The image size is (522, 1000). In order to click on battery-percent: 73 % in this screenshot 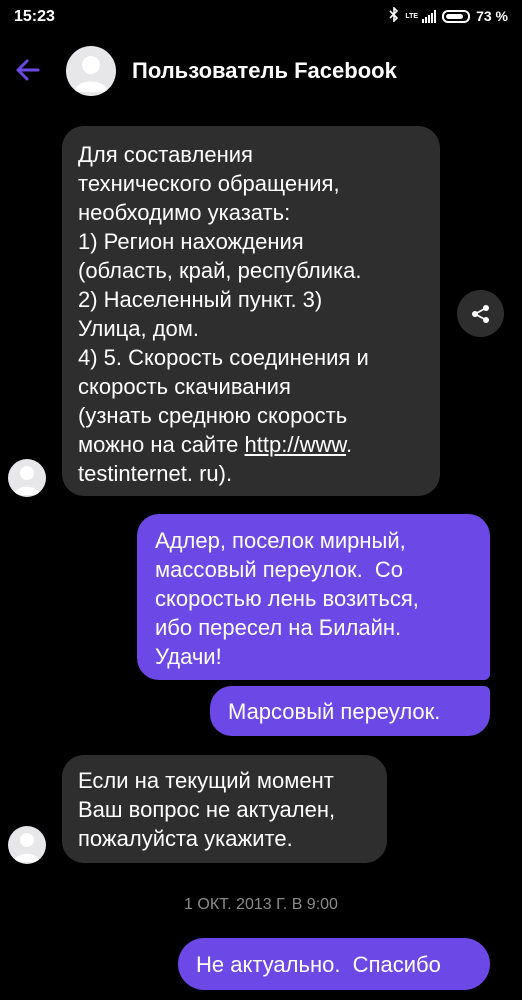, I will do `click(492, 16)`.